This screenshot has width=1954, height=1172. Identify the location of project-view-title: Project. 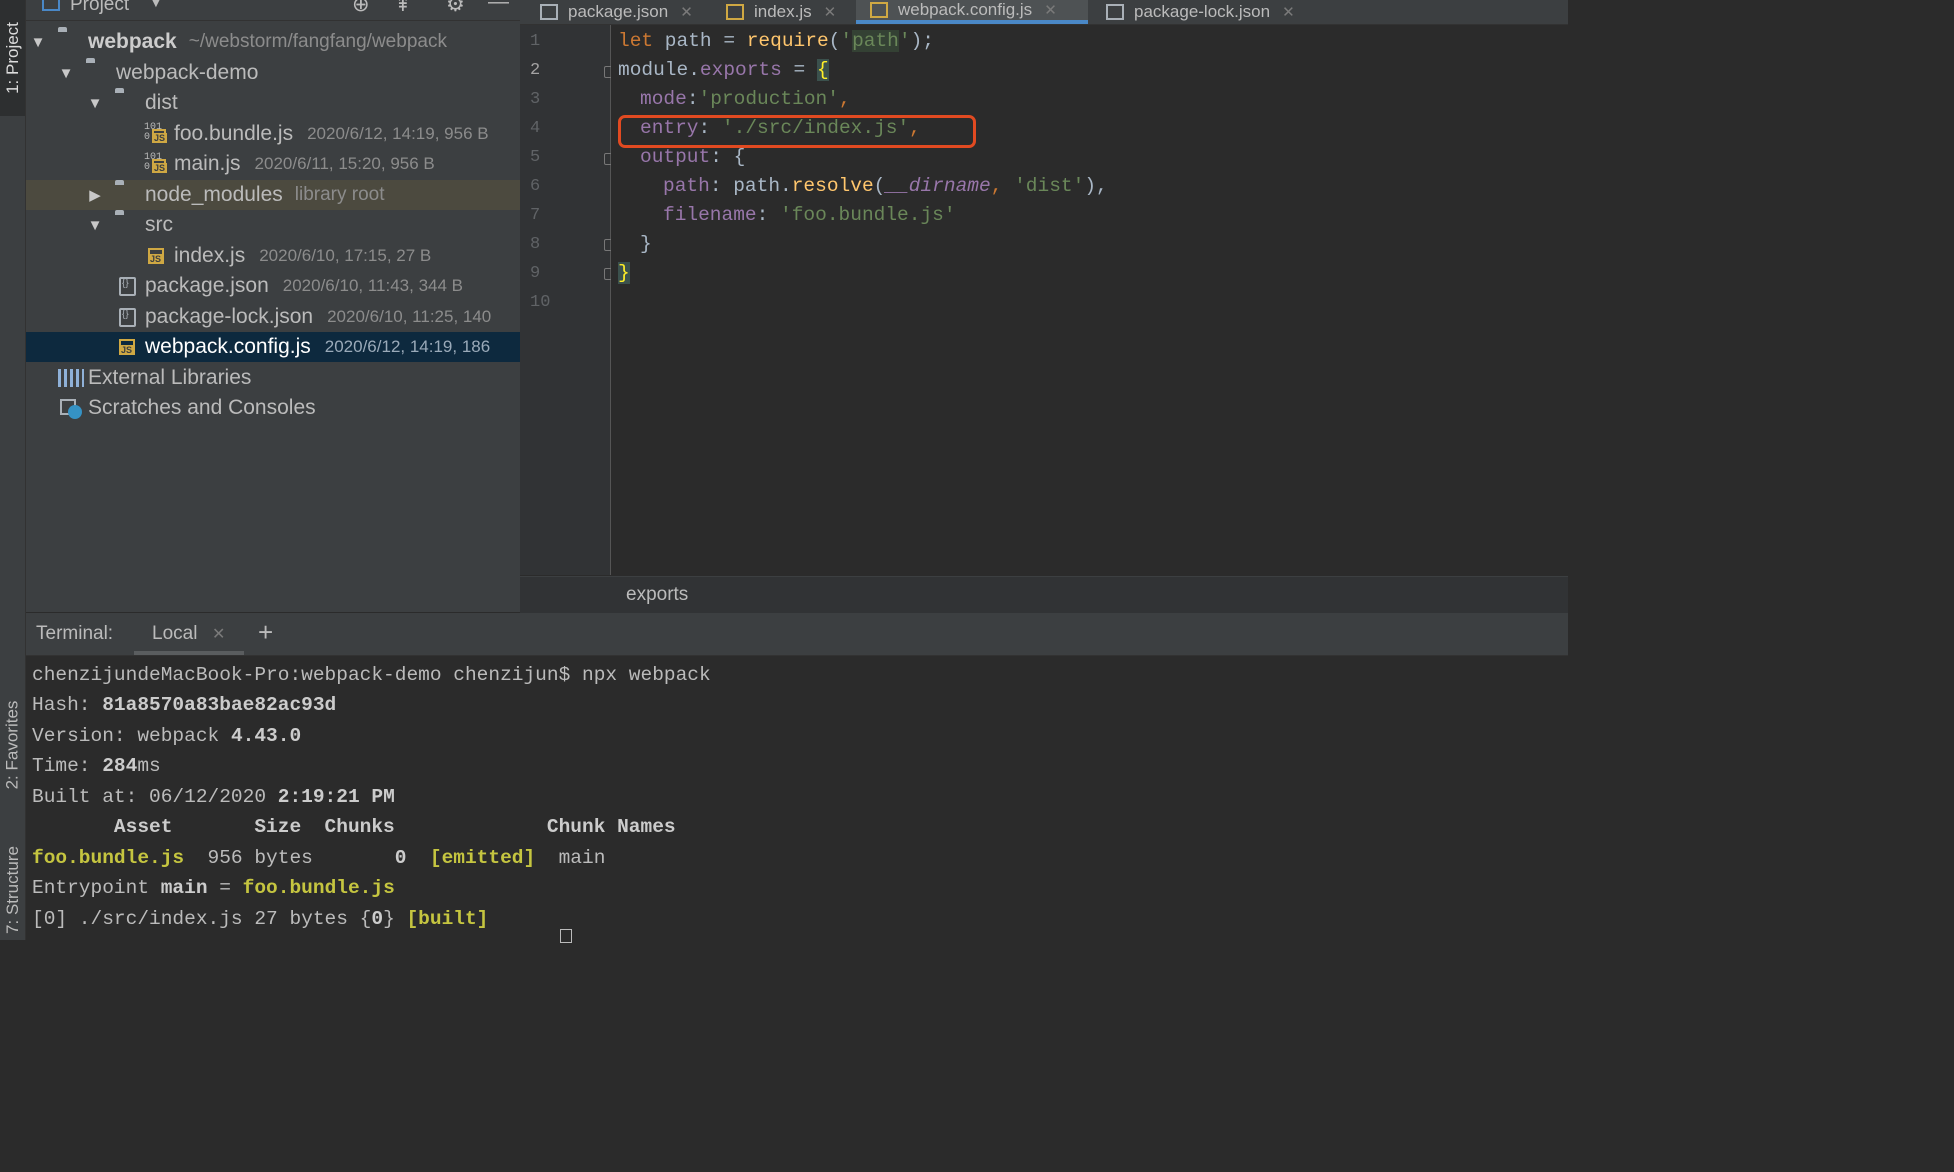
(99, 8).